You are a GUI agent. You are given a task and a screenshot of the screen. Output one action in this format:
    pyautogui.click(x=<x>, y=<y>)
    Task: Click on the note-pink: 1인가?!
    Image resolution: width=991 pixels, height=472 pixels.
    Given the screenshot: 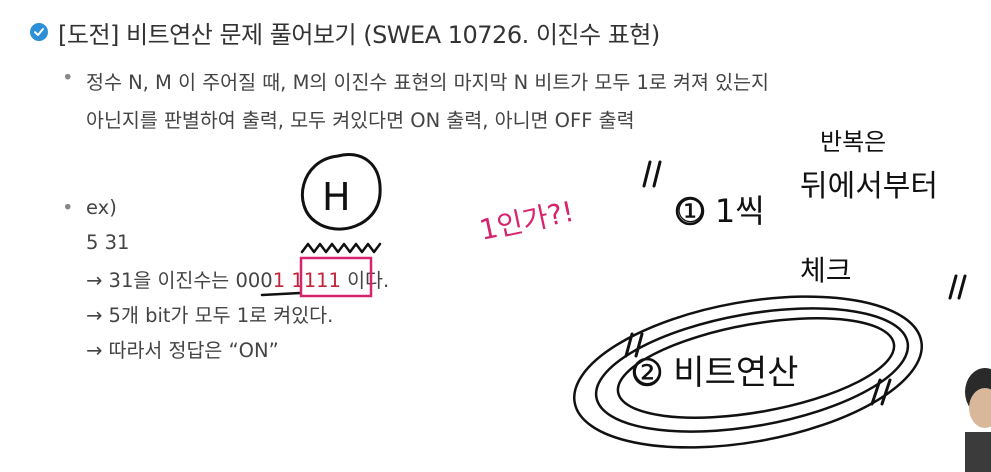 What is the action you would take?
    pyautogui.click(x=527, y=221)
    